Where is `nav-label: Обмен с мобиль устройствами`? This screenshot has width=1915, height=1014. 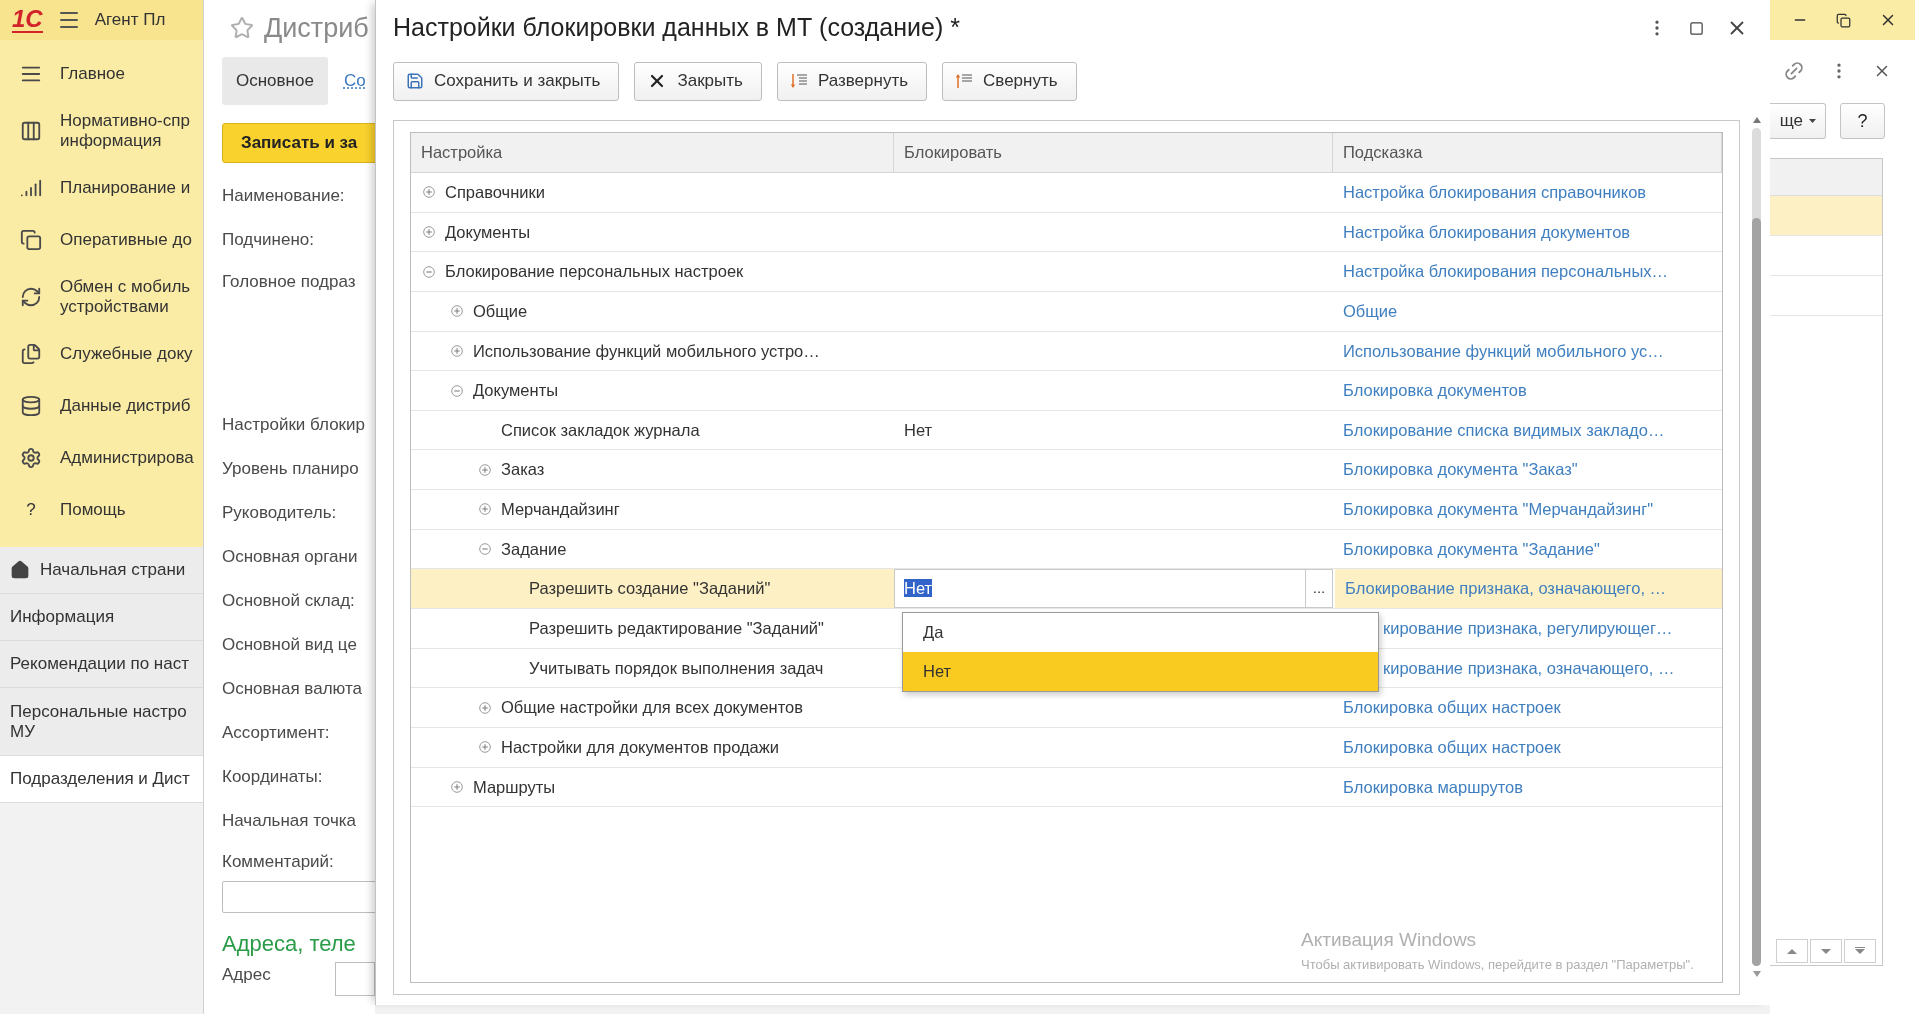
nav-label: Обмен с мобиль устройствами is located at coordinates (125, 297).